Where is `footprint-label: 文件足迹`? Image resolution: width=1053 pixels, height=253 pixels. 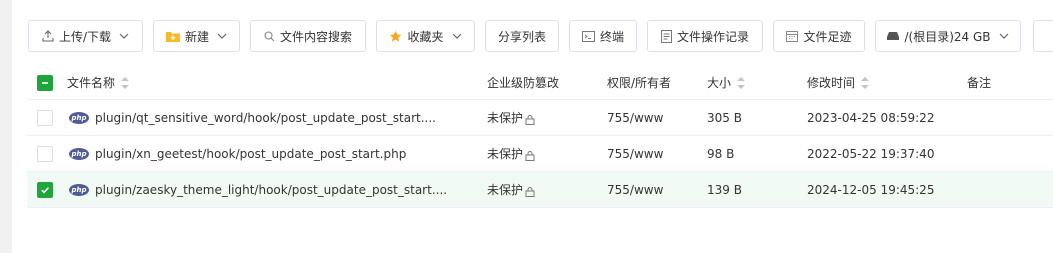
footprint-label: 文件足迹 is located at coordinates (827, 36).